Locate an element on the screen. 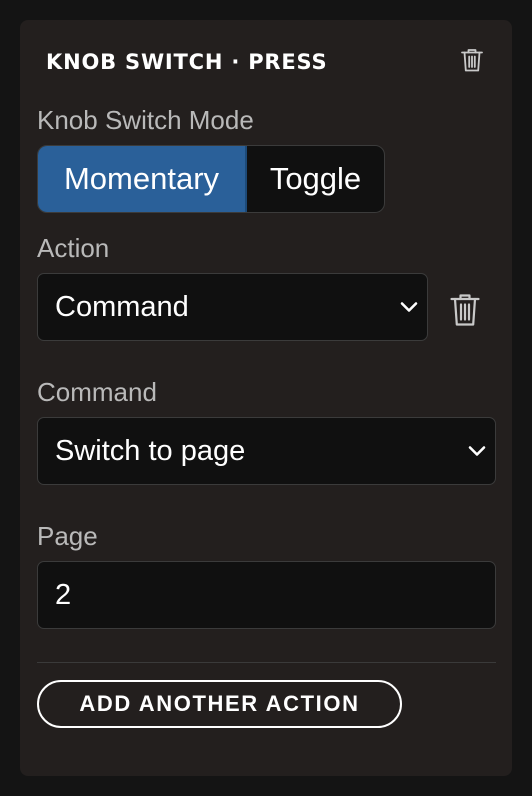 The height and width of the screenshot is (796, 532). action-select: Command is located at coordinates (232, 307).